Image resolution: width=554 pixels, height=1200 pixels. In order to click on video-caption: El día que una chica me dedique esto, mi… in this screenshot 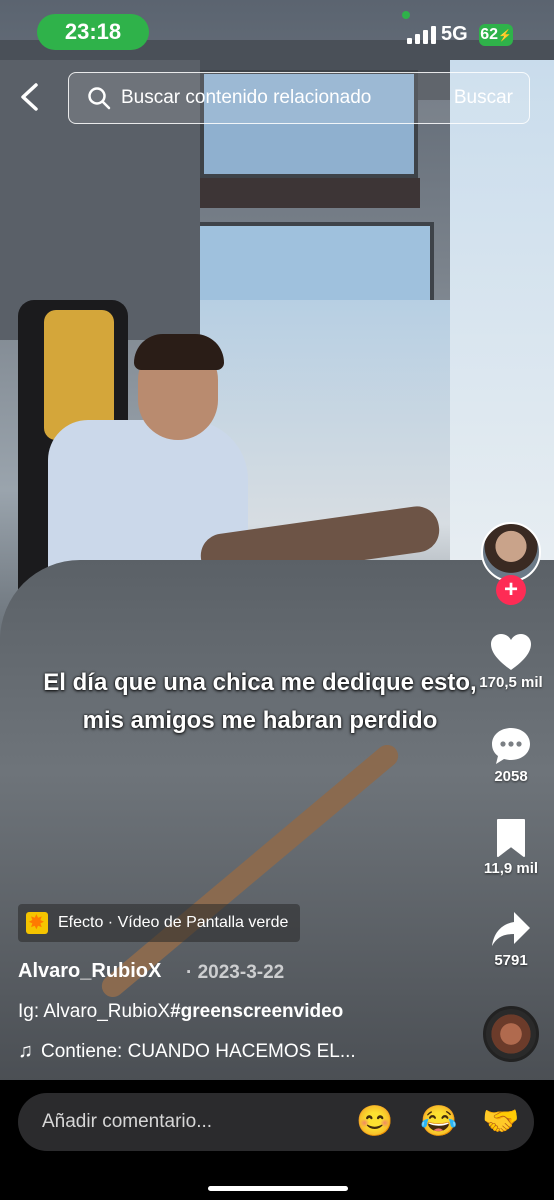, I will do `click(260, 701)`.